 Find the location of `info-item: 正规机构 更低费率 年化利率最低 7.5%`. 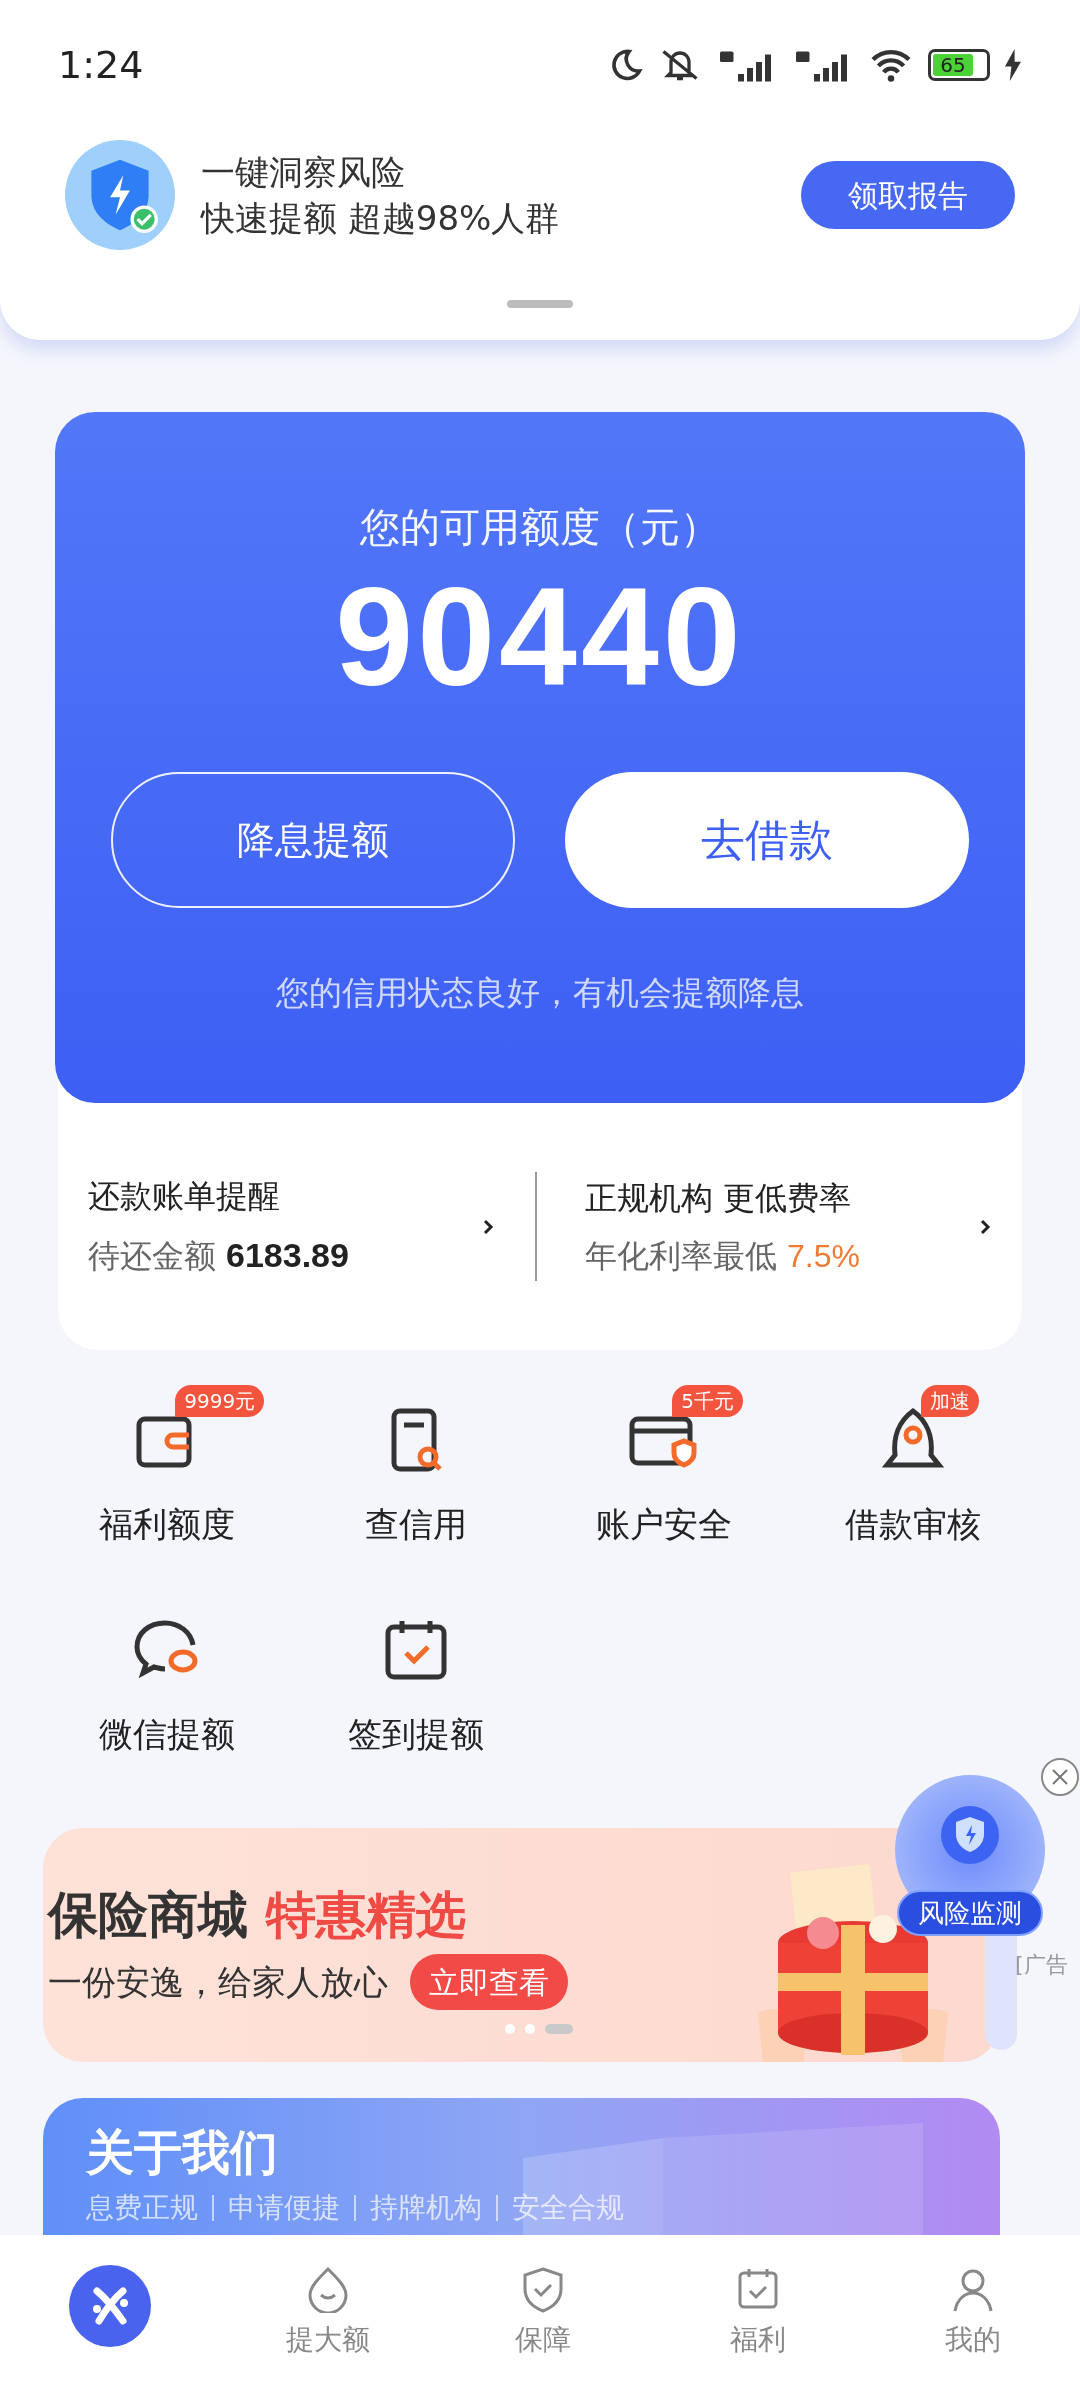

info-item: 正规机构 更低费率 年化利率最低 7.5% is located at coordinates (779, 1226).